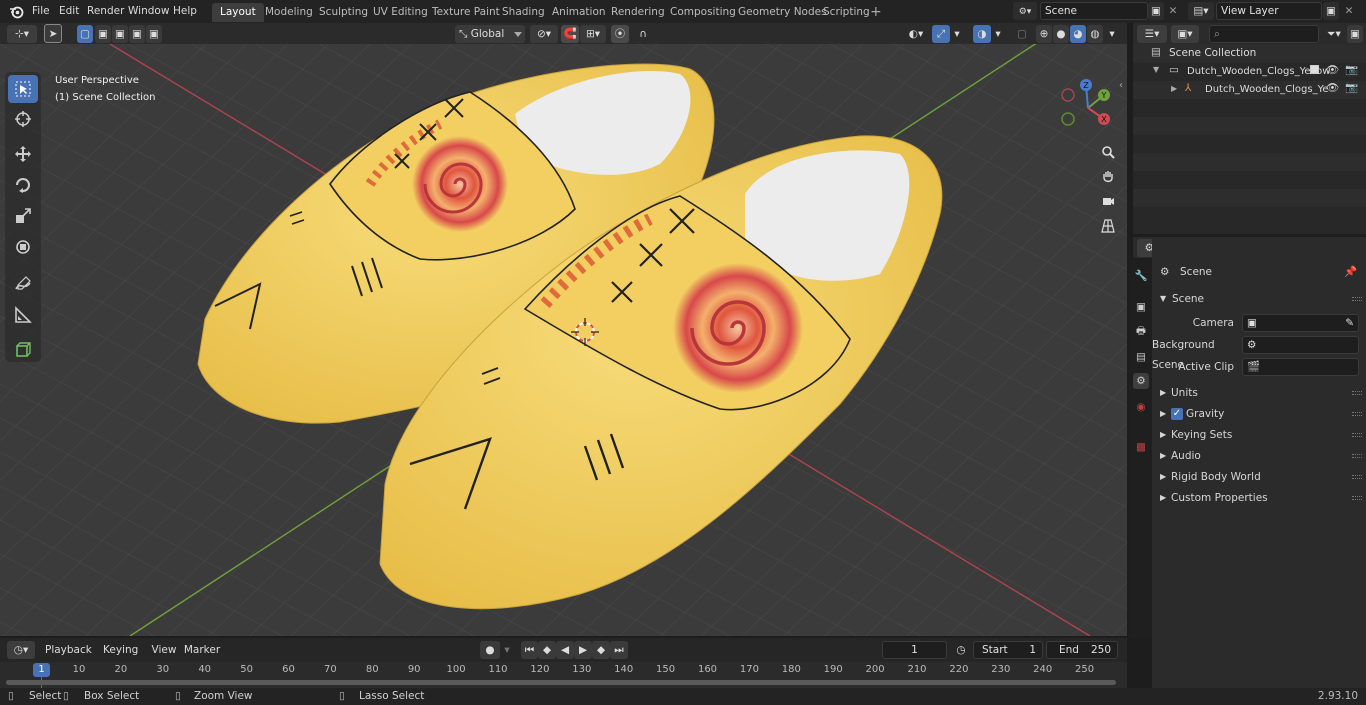 This screenshot has width=1366, height=705. What do you see at coordinates (1259, 435) in the screenshot?
I see `keying-sets-panel-header: ▶ Keying Sets` at bounding box center [1259, 435].